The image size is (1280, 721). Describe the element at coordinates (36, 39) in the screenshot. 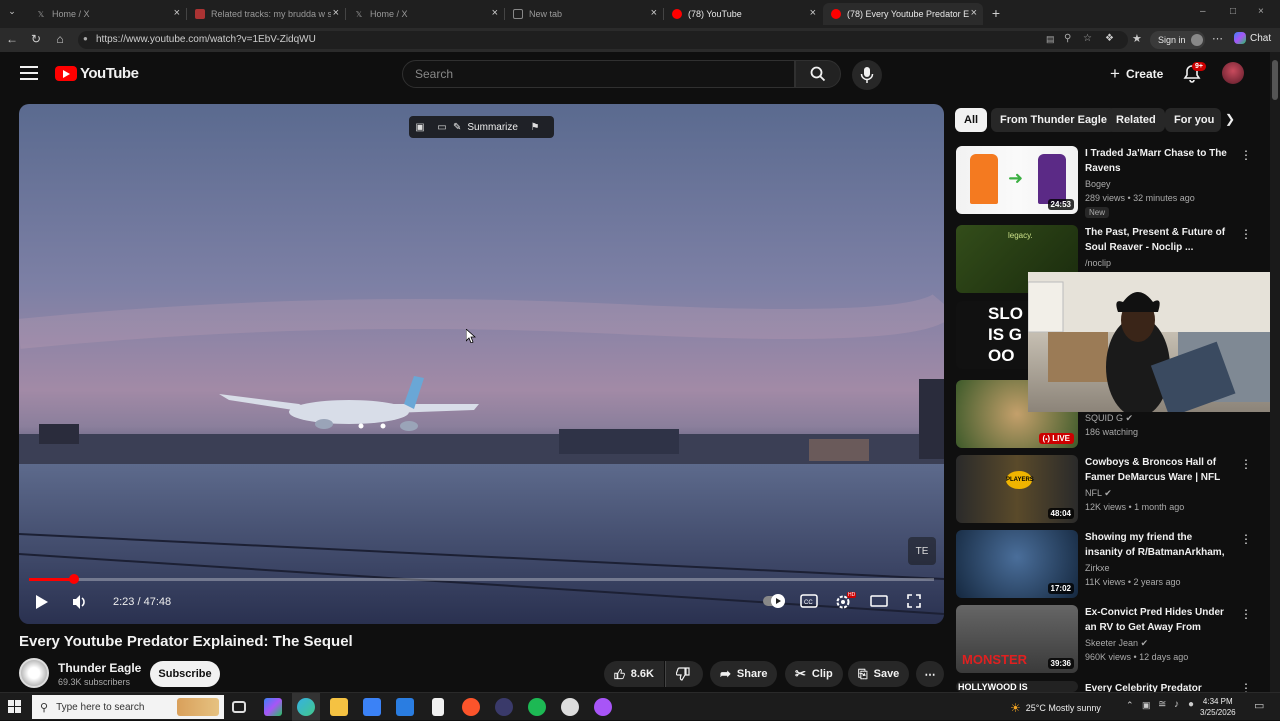

I see `reload-icon: ↻` at that location.